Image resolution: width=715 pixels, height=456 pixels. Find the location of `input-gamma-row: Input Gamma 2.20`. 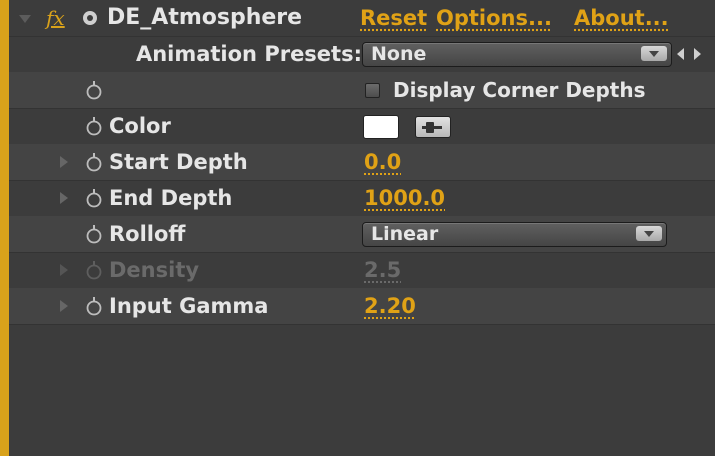

input-gamma-row: Input Gamma 2.20 is located at coordinates (362, 306).